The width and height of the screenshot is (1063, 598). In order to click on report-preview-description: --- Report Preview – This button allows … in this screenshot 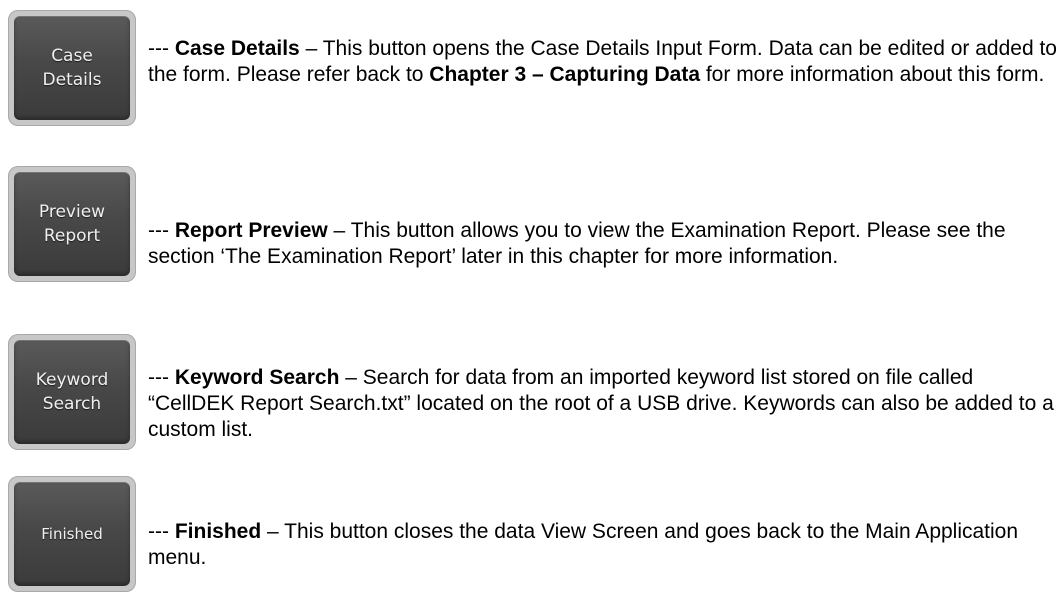, I will do `click(577, 243)`.